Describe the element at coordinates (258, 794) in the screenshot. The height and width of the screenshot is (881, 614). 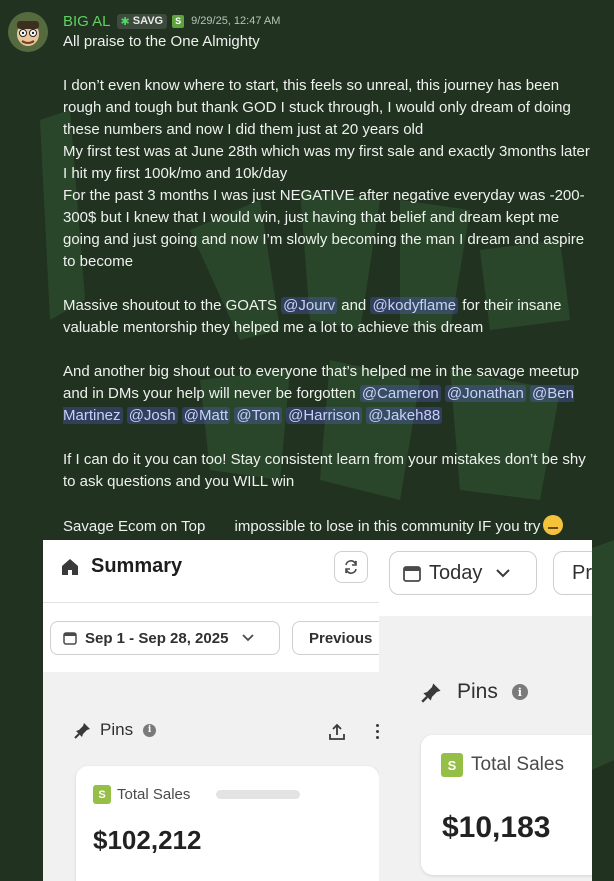
I see `loading-skeleton-bar` at that location.